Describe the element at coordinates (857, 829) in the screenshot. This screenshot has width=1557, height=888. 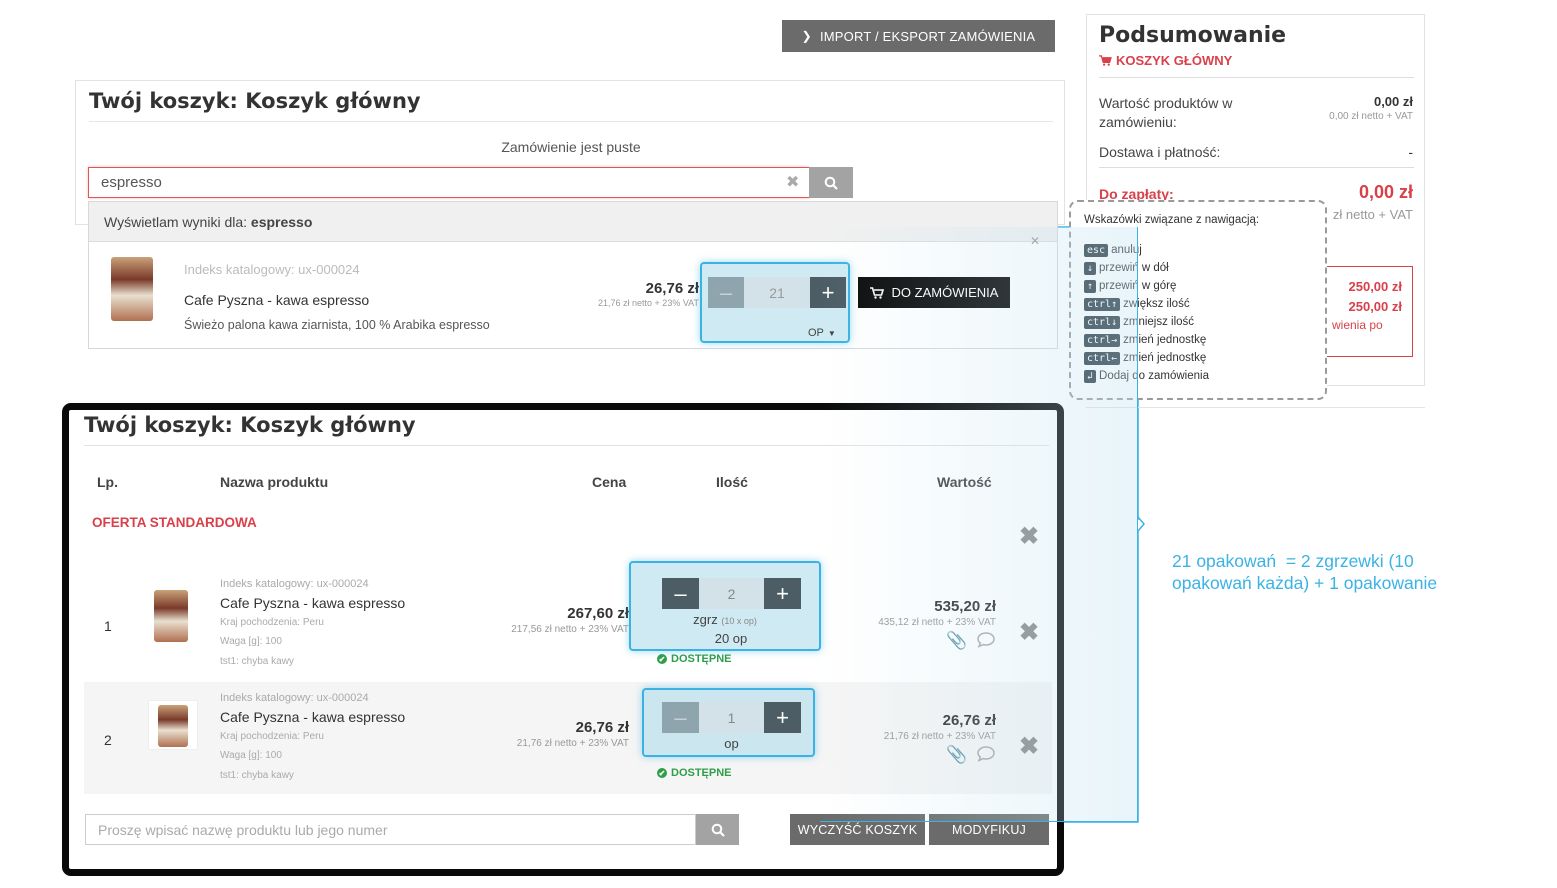
I see `clear-cart-button: WYCZYŚĆ KOSZYK` at that location.